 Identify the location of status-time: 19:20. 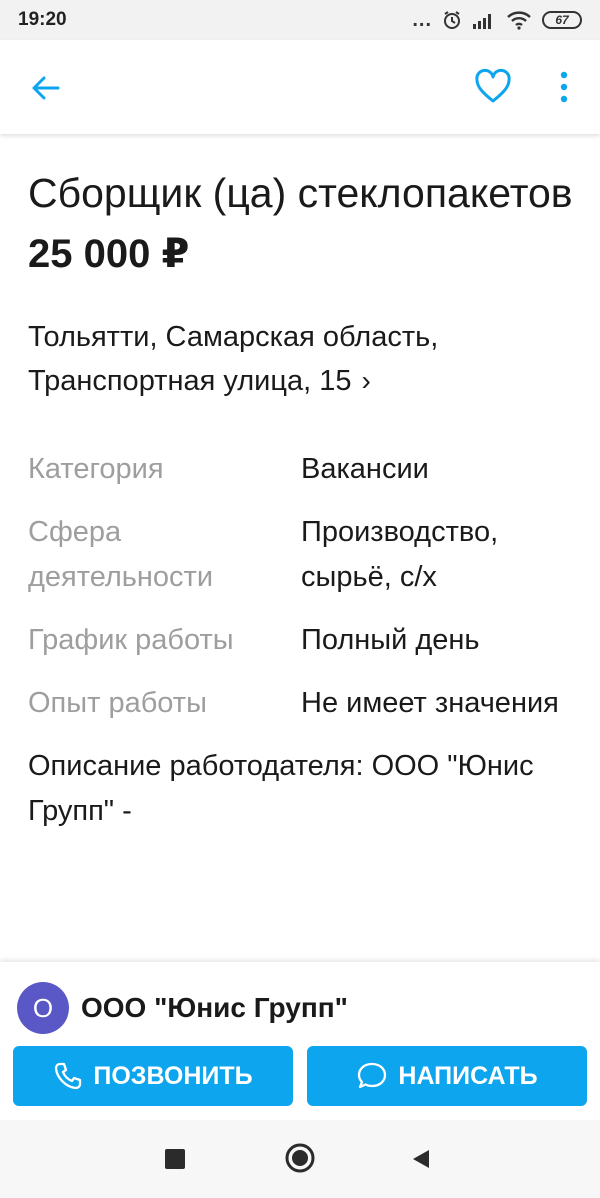
(42, 19).